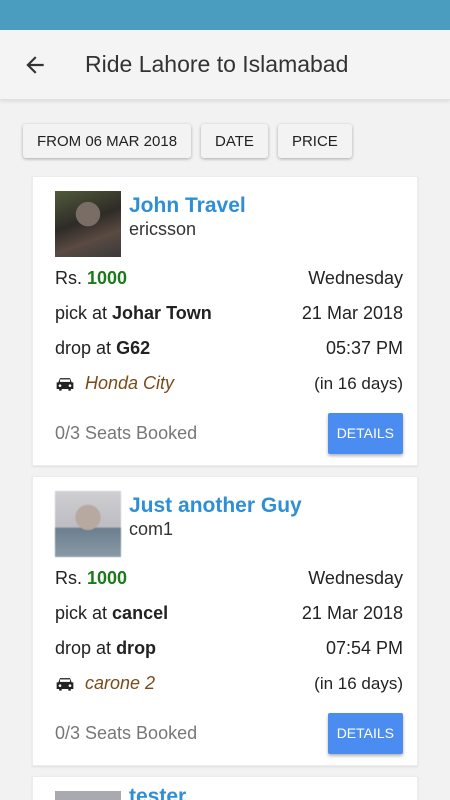 The height and width of the screenshot is (800, 450). I want to click on car-name: Honda City, so click(130, 383).